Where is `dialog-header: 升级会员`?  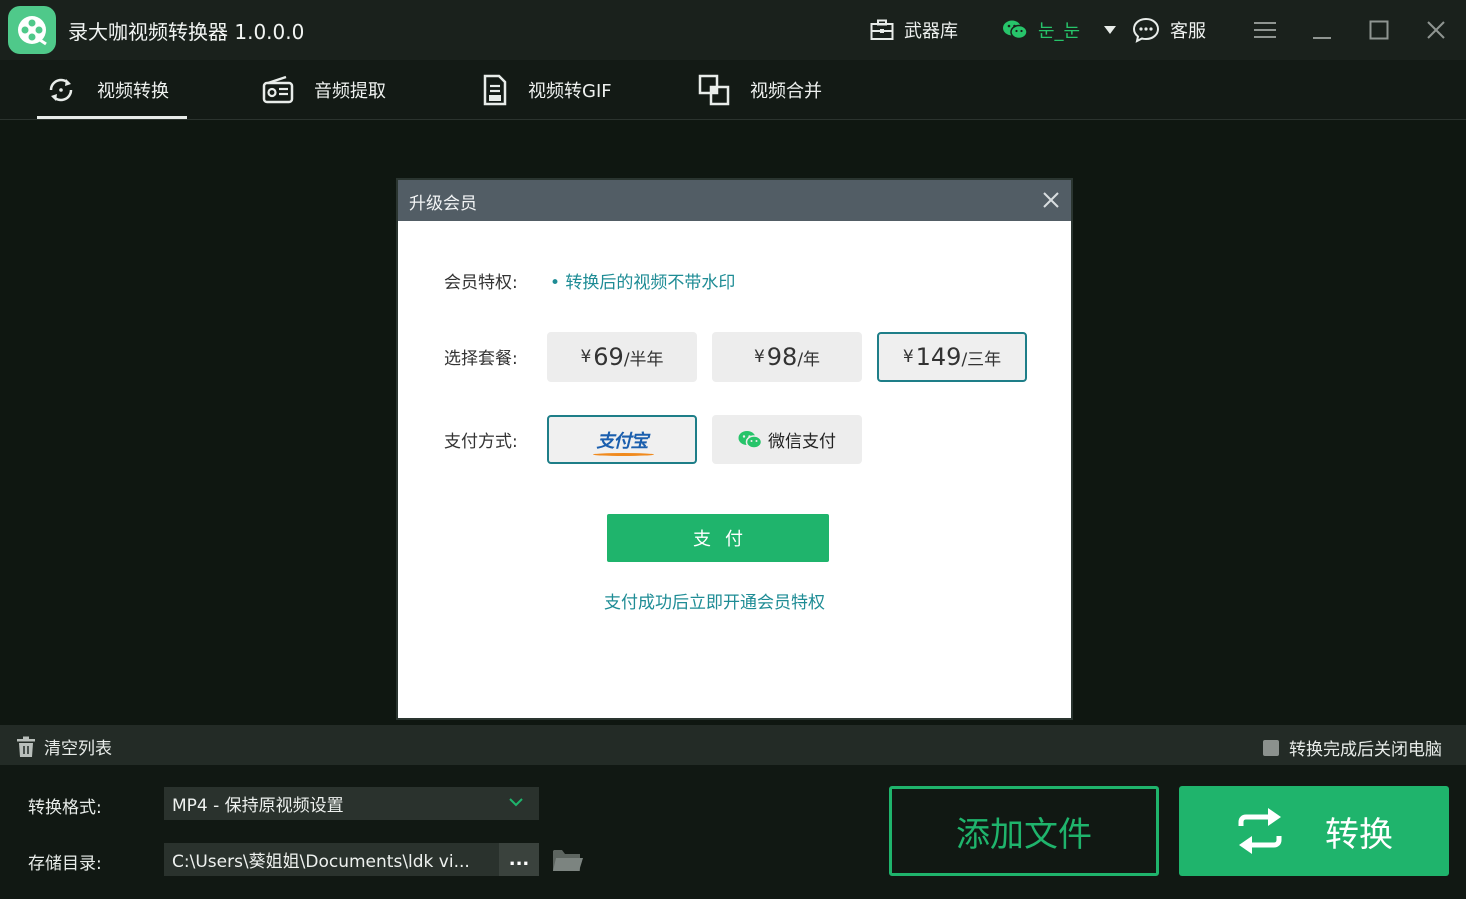
dialog-header: 升级会员 is located at coordinates (734, 200).